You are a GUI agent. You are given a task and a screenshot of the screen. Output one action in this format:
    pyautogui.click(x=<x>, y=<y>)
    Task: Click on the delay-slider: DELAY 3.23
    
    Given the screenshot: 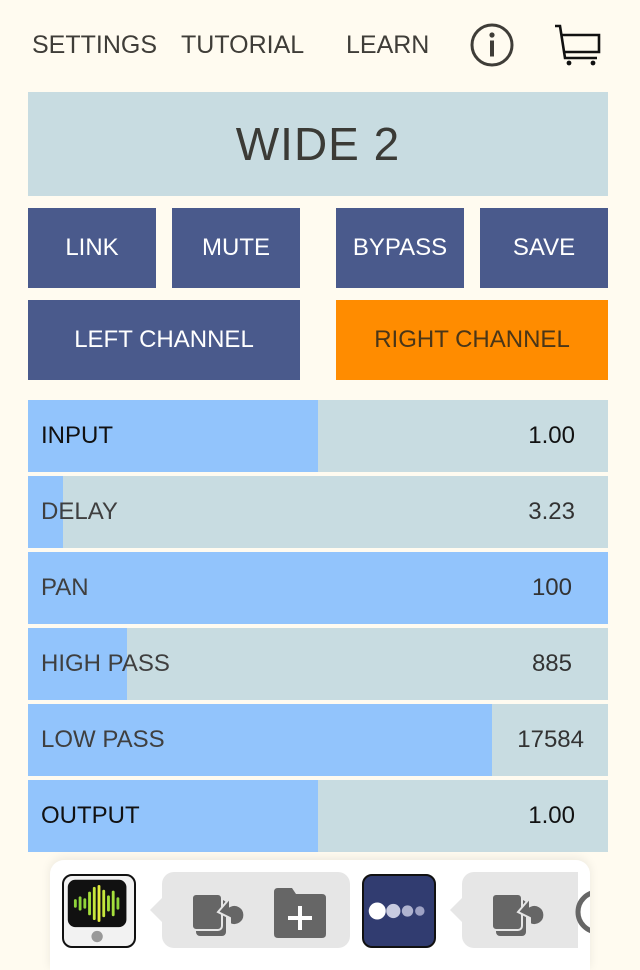 What is the action you would take?
    pyautogui.click(x=318, y=512)
    